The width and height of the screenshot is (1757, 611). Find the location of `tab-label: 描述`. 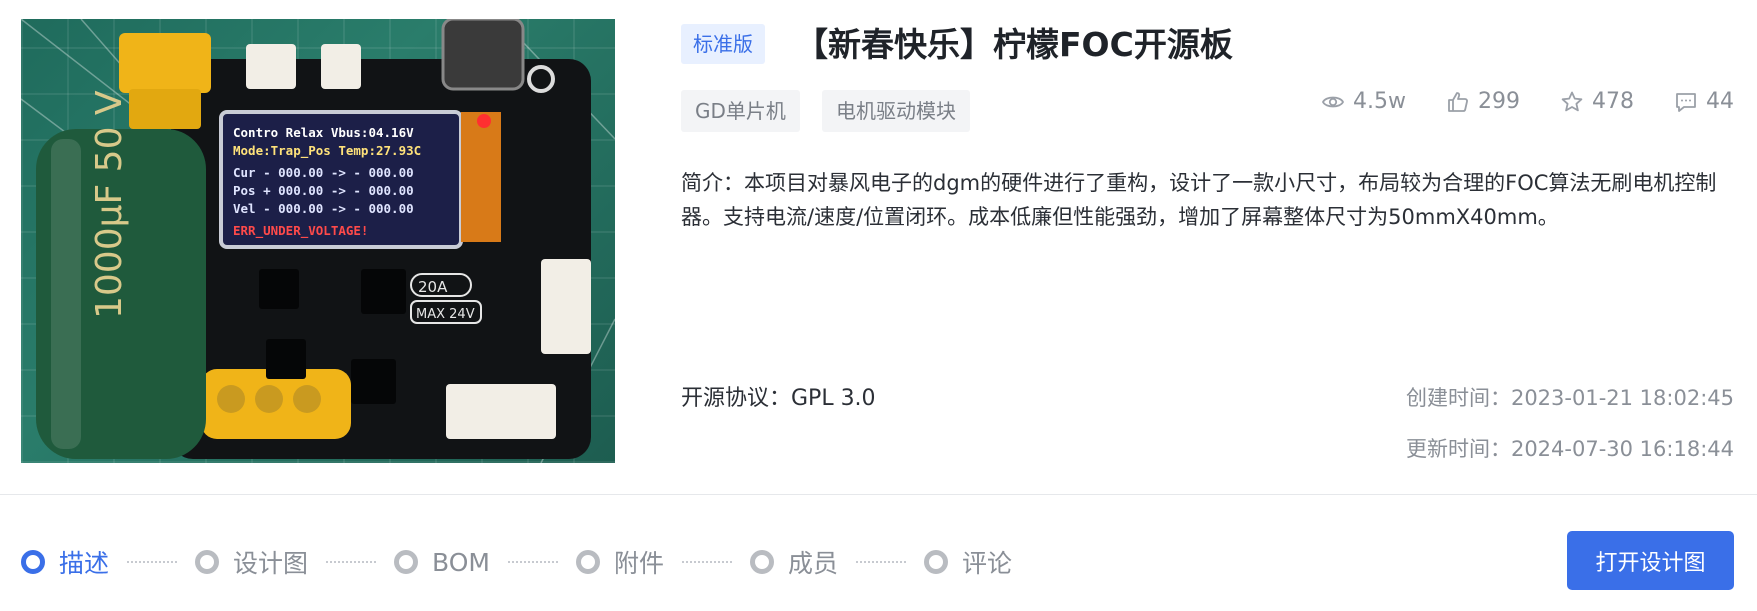

tab-label: 描述 is located at coordinates (84, 563).